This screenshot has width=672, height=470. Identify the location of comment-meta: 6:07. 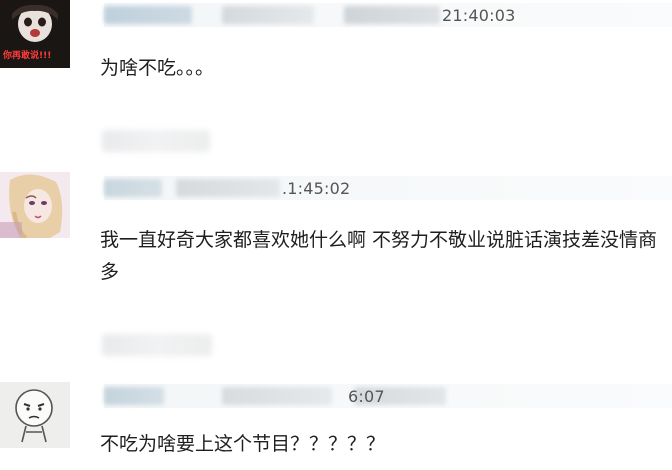
(388, 396).